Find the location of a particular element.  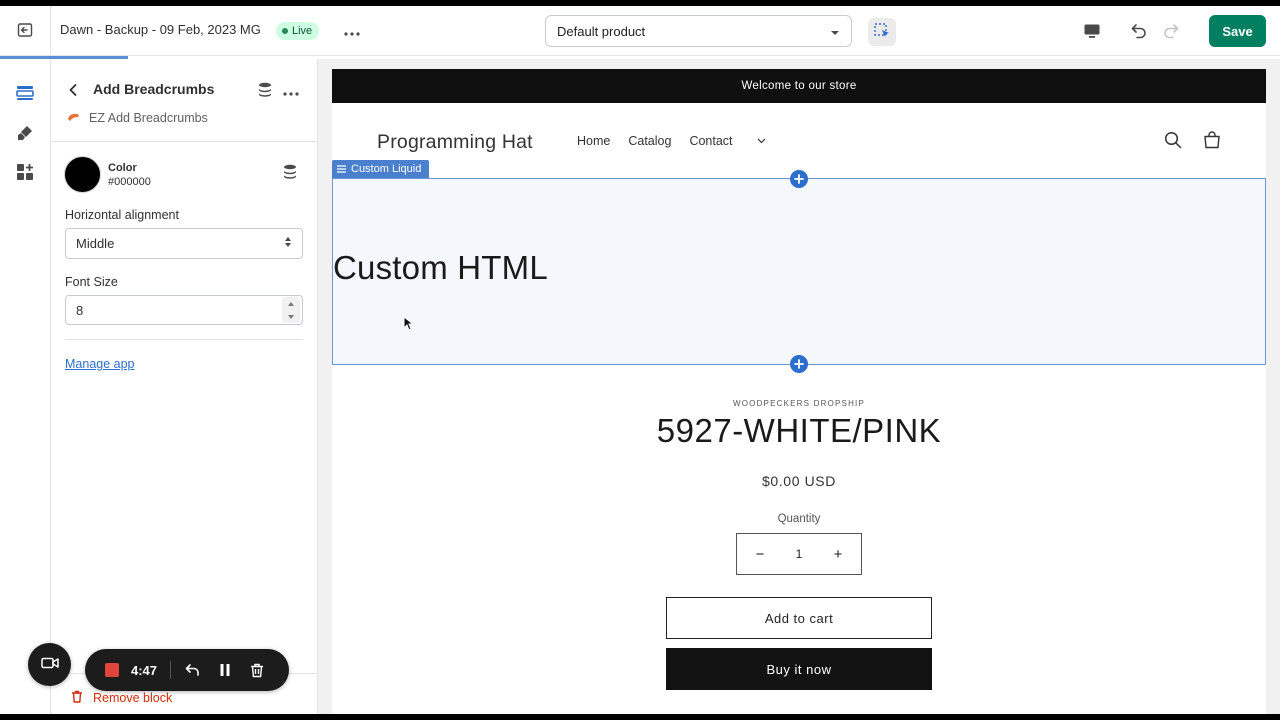

remove-block-button: Remove block is located at coordinates (121, 698).